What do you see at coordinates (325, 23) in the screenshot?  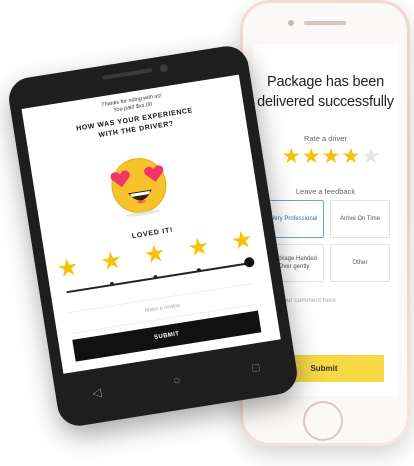 I see `iphone-speaker` at bounding box center [325, 23].